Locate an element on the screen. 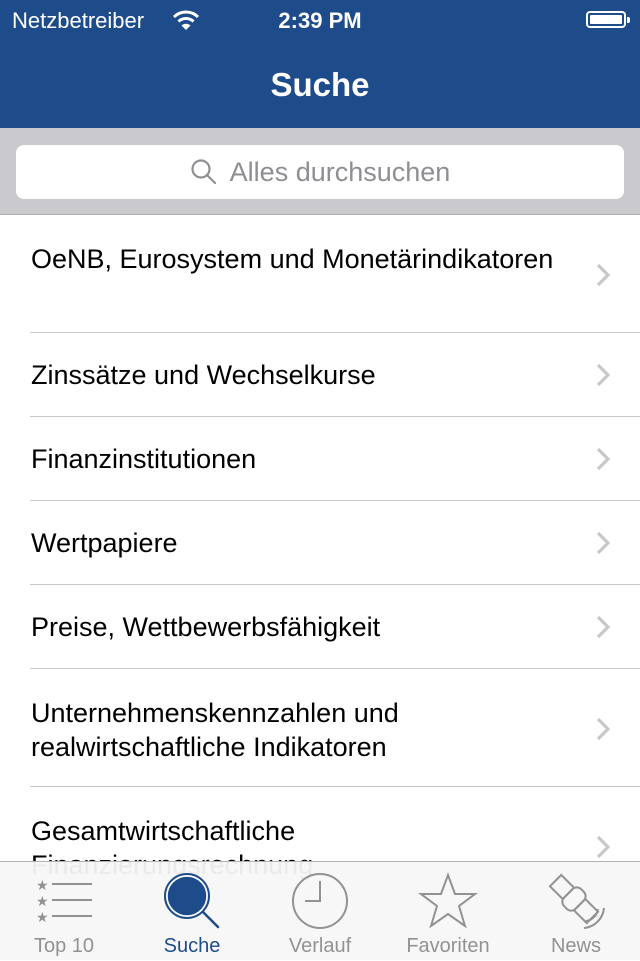  list-item: Preise, Wettbewerbsfähigkeit is located at coordinates (320, 627).